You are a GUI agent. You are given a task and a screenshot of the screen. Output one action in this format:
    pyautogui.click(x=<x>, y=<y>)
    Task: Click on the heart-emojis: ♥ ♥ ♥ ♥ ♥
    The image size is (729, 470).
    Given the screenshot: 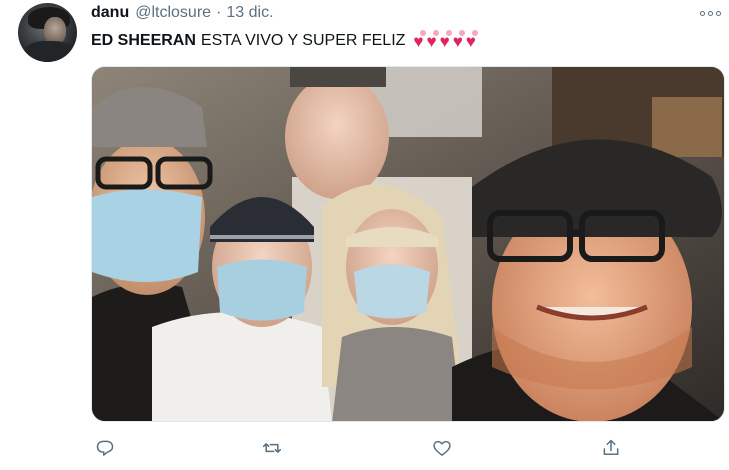 What is the action you would take?
    pyautogui.click(x=446, y=40)
    